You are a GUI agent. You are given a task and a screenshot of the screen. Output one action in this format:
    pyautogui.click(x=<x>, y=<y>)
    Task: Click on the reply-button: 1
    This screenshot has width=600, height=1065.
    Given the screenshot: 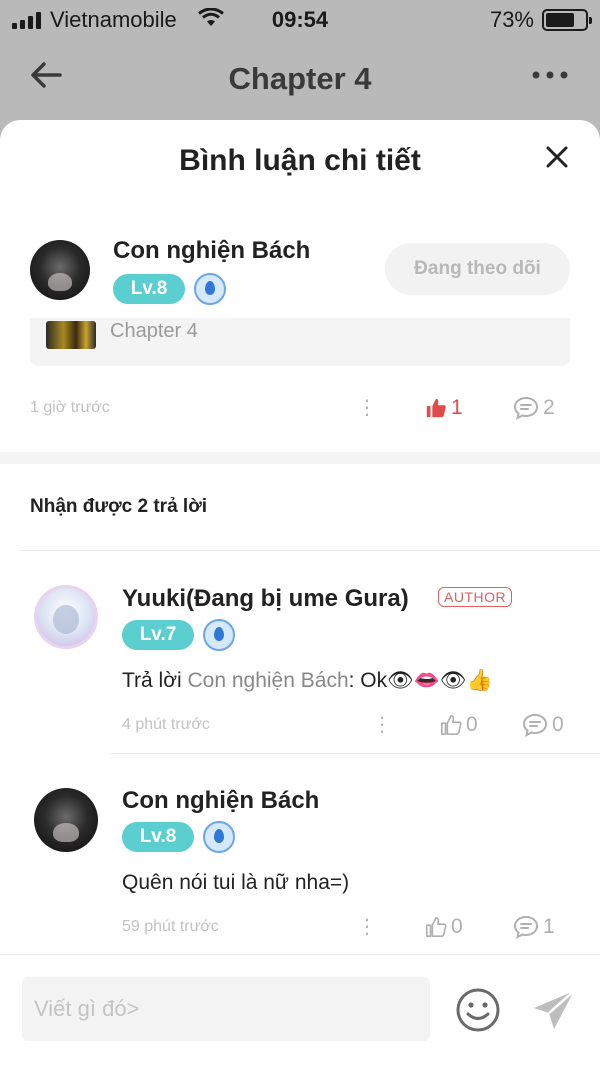 What is the action you would take?
    pyautogui.click(x=534, y=927)
    